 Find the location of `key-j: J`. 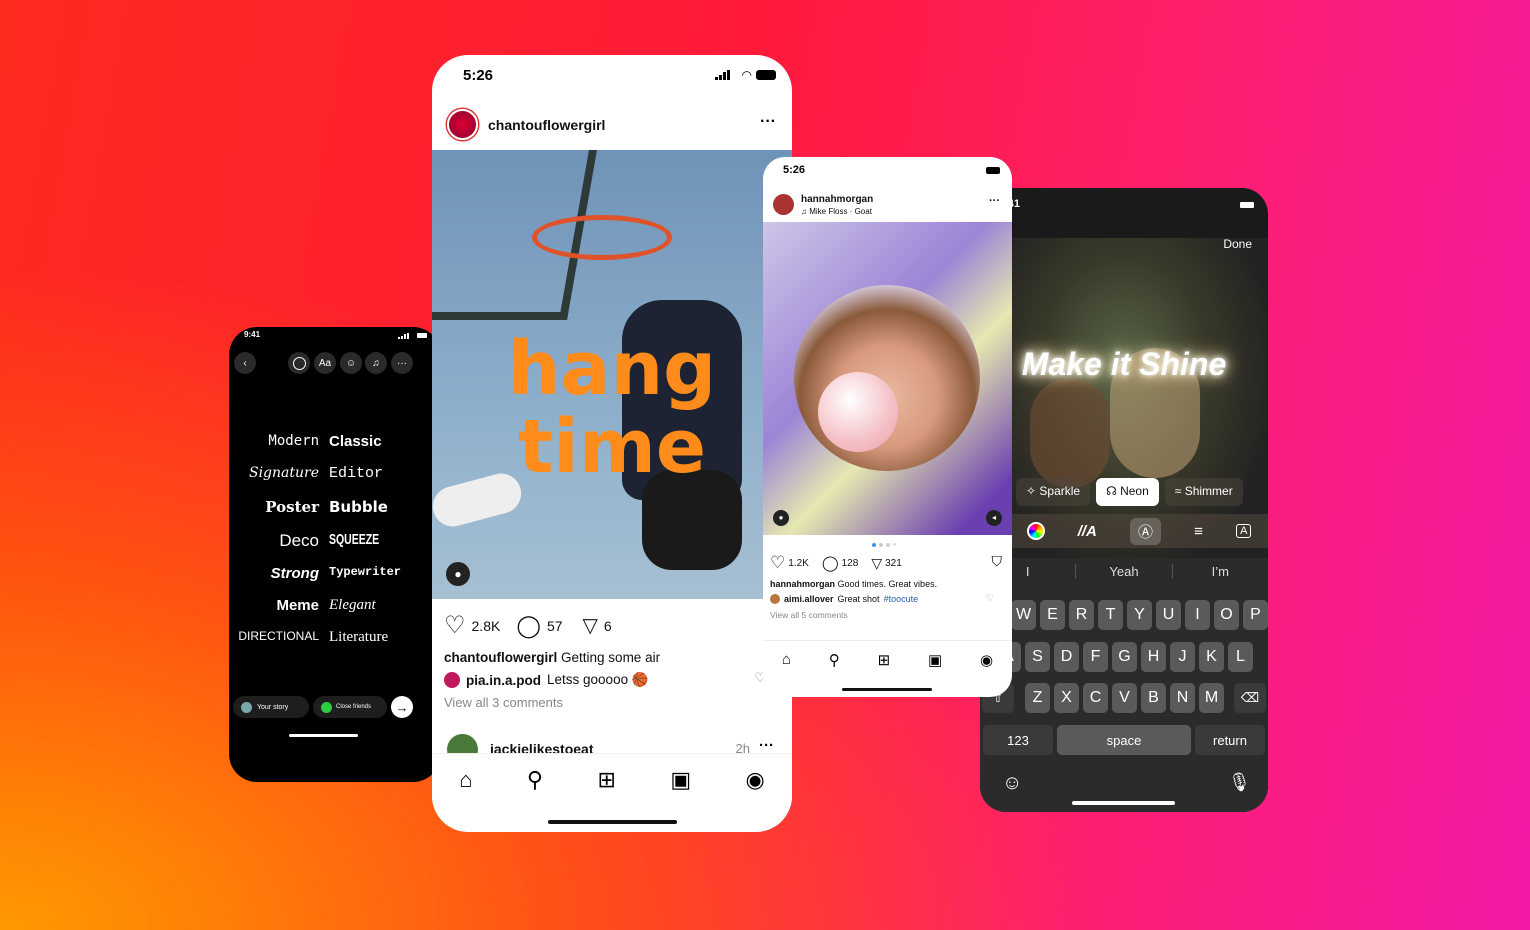

key-j: J is located at coordinates (1182, 657).